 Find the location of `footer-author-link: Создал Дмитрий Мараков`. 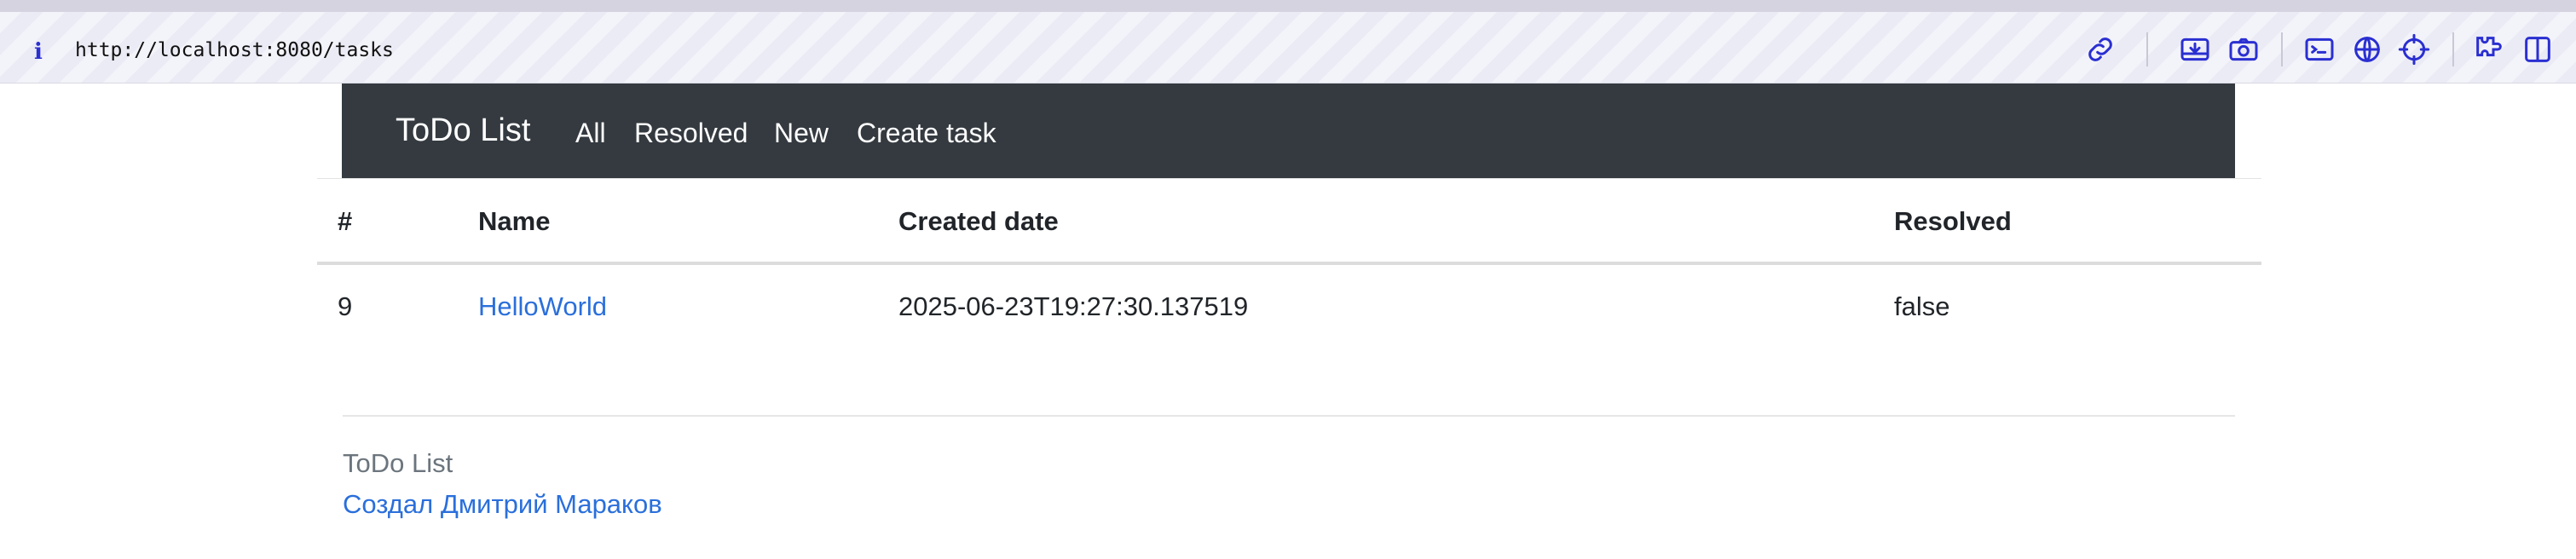

footer-author-link: Создал Дмитрий Мараков is located at coordinates (502, 504).